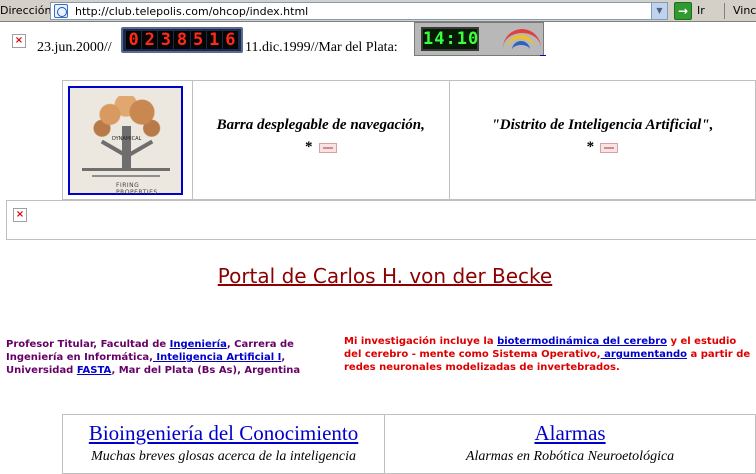 The image size is (756, 474). I want to click on counter-digit: 8, so click(182, 40).